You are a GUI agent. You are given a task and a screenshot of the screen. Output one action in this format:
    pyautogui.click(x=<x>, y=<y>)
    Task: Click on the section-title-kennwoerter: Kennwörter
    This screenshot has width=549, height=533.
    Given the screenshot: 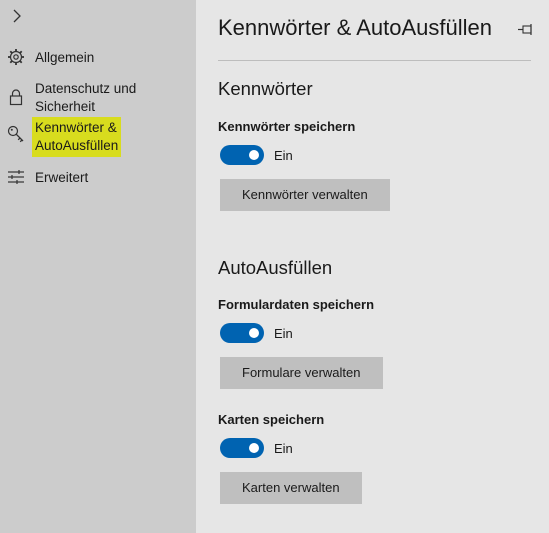 What is the action you would take?
    pyautogui.click(x=265, y=88)
    